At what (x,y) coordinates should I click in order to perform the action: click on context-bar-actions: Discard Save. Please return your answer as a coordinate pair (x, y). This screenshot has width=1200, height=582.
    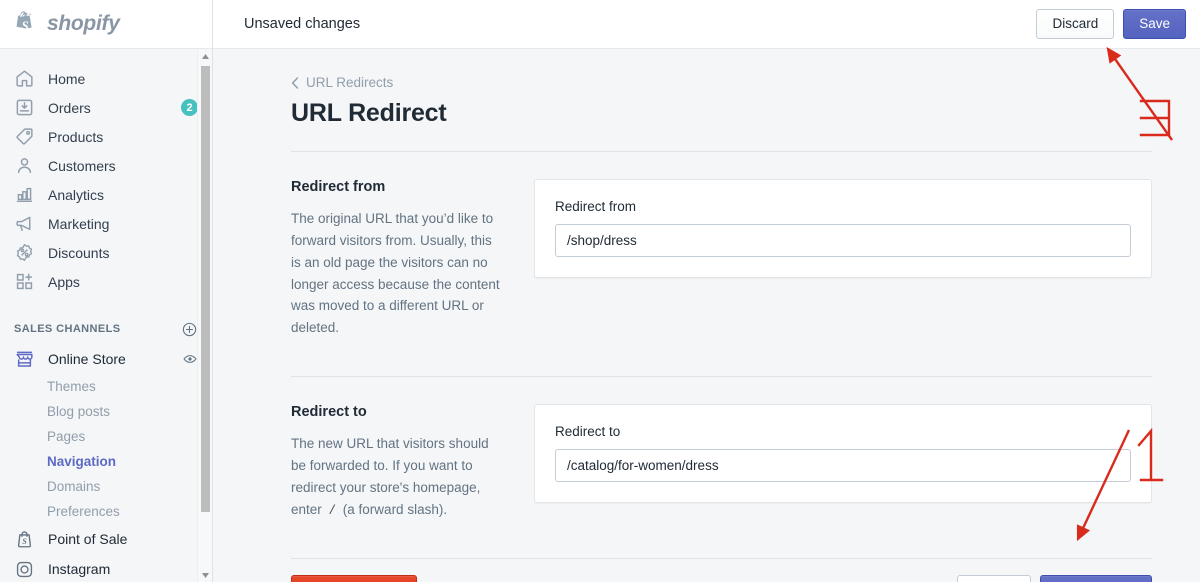
    Looking at the image, I should click on (1111, 24).